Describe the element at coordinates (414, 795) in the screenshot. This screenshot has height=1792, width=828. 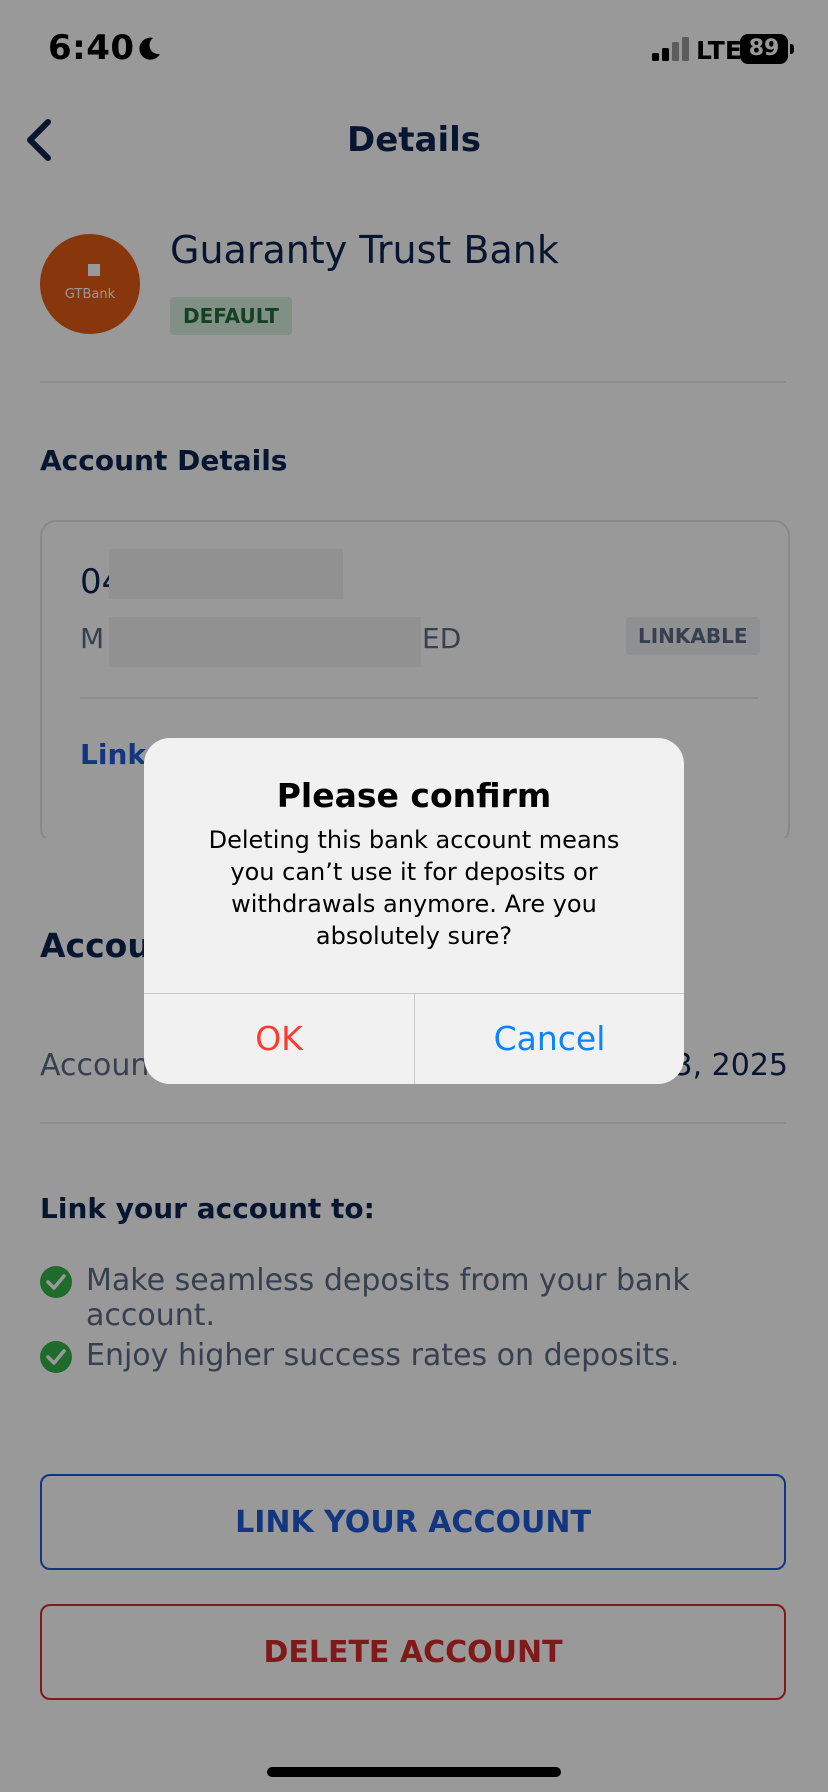
I see `dialog-title: Please confirm` at that location.